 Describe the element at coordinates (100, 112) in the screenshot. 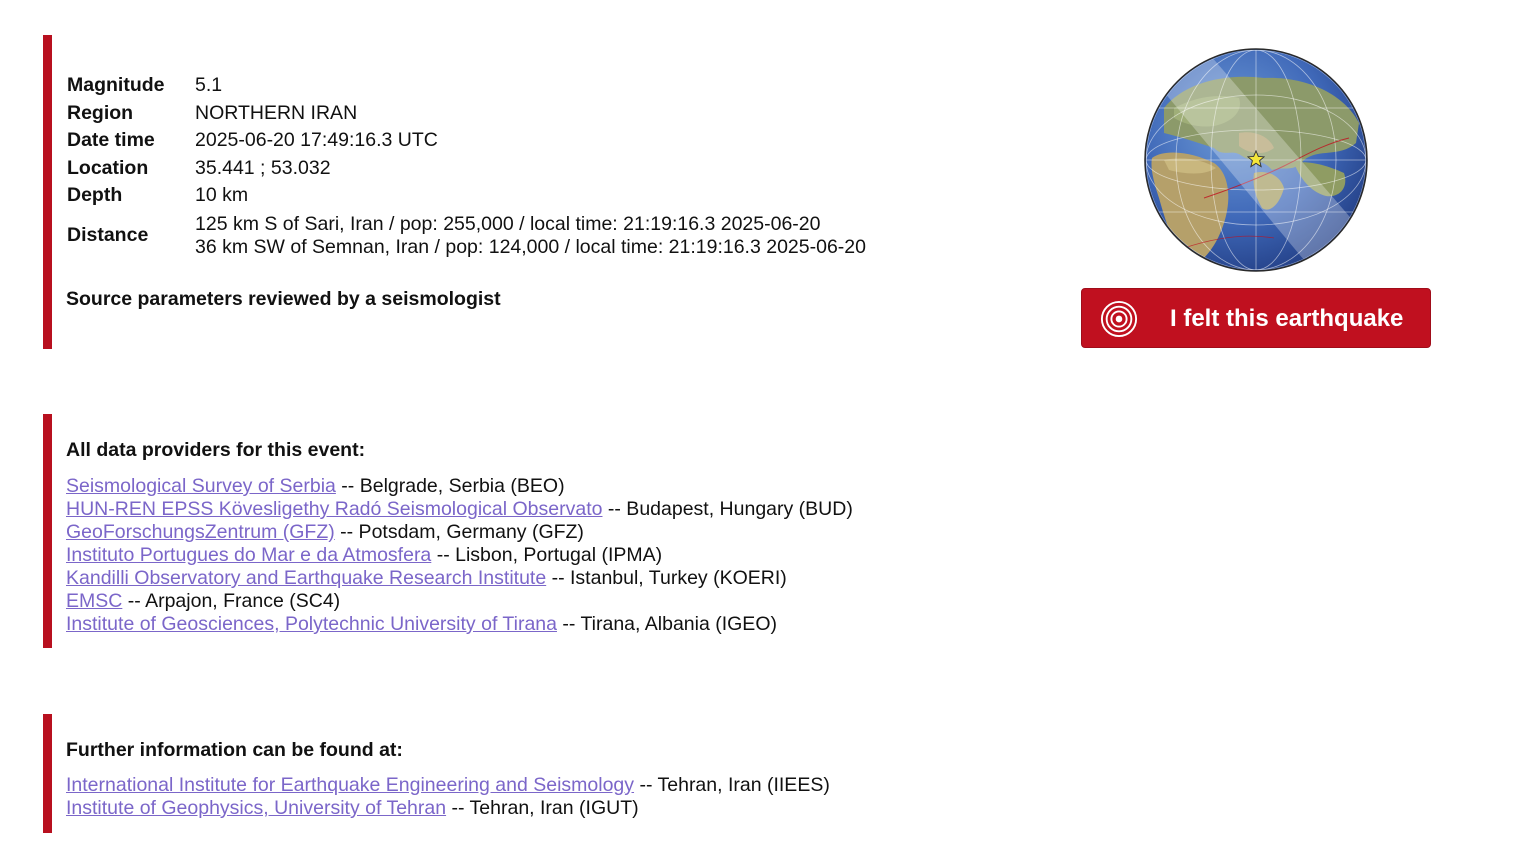

I see `region-label: Region` at that location.